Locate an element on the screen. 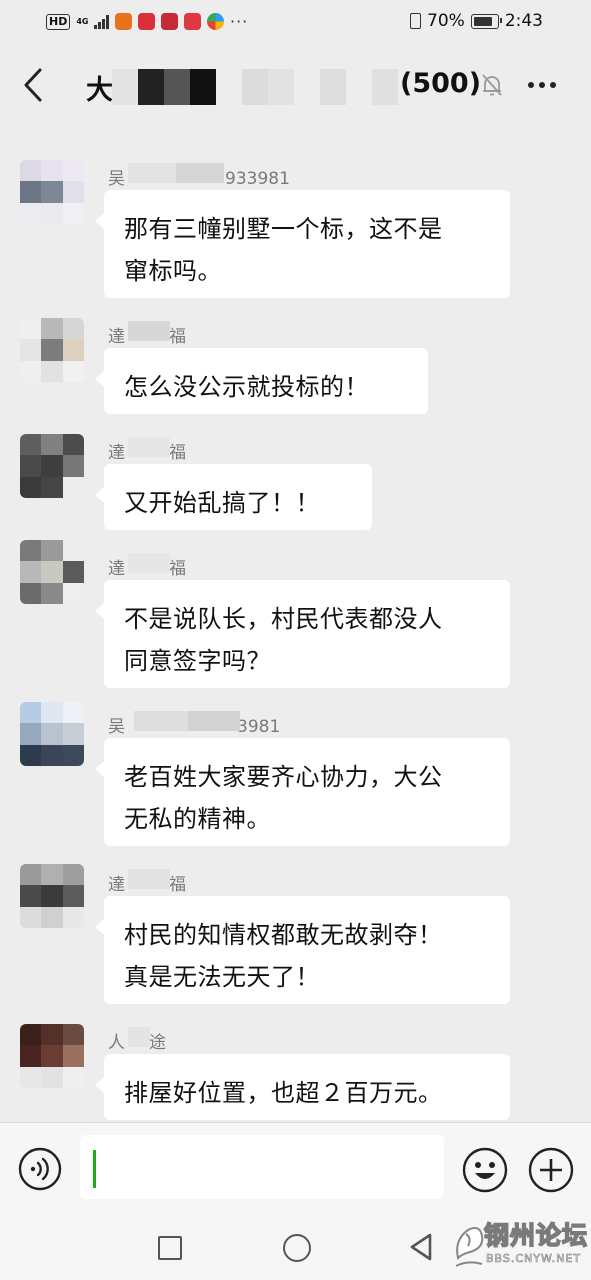  status-bar: HD 4G ··· 70% 2:43 is located at coordinates (295, 22).